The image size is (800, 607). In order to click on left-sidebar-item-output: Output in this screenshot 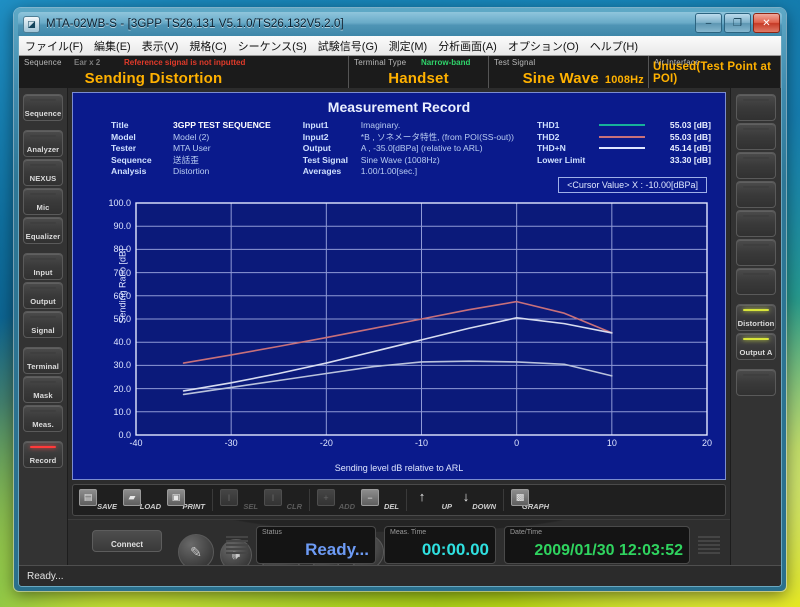, I will do `click(43, 295)`.